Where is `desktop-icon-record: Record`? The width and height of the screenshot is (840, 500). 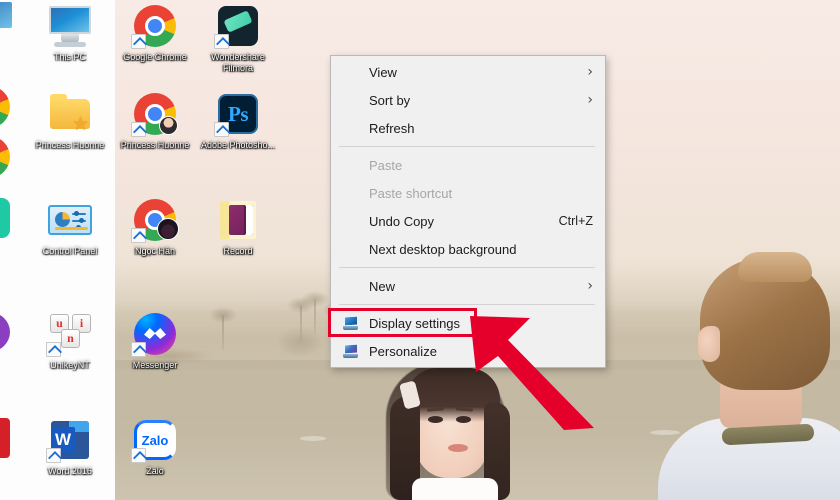
desktop-icon-record: Record is located at coordinates (238, 226).